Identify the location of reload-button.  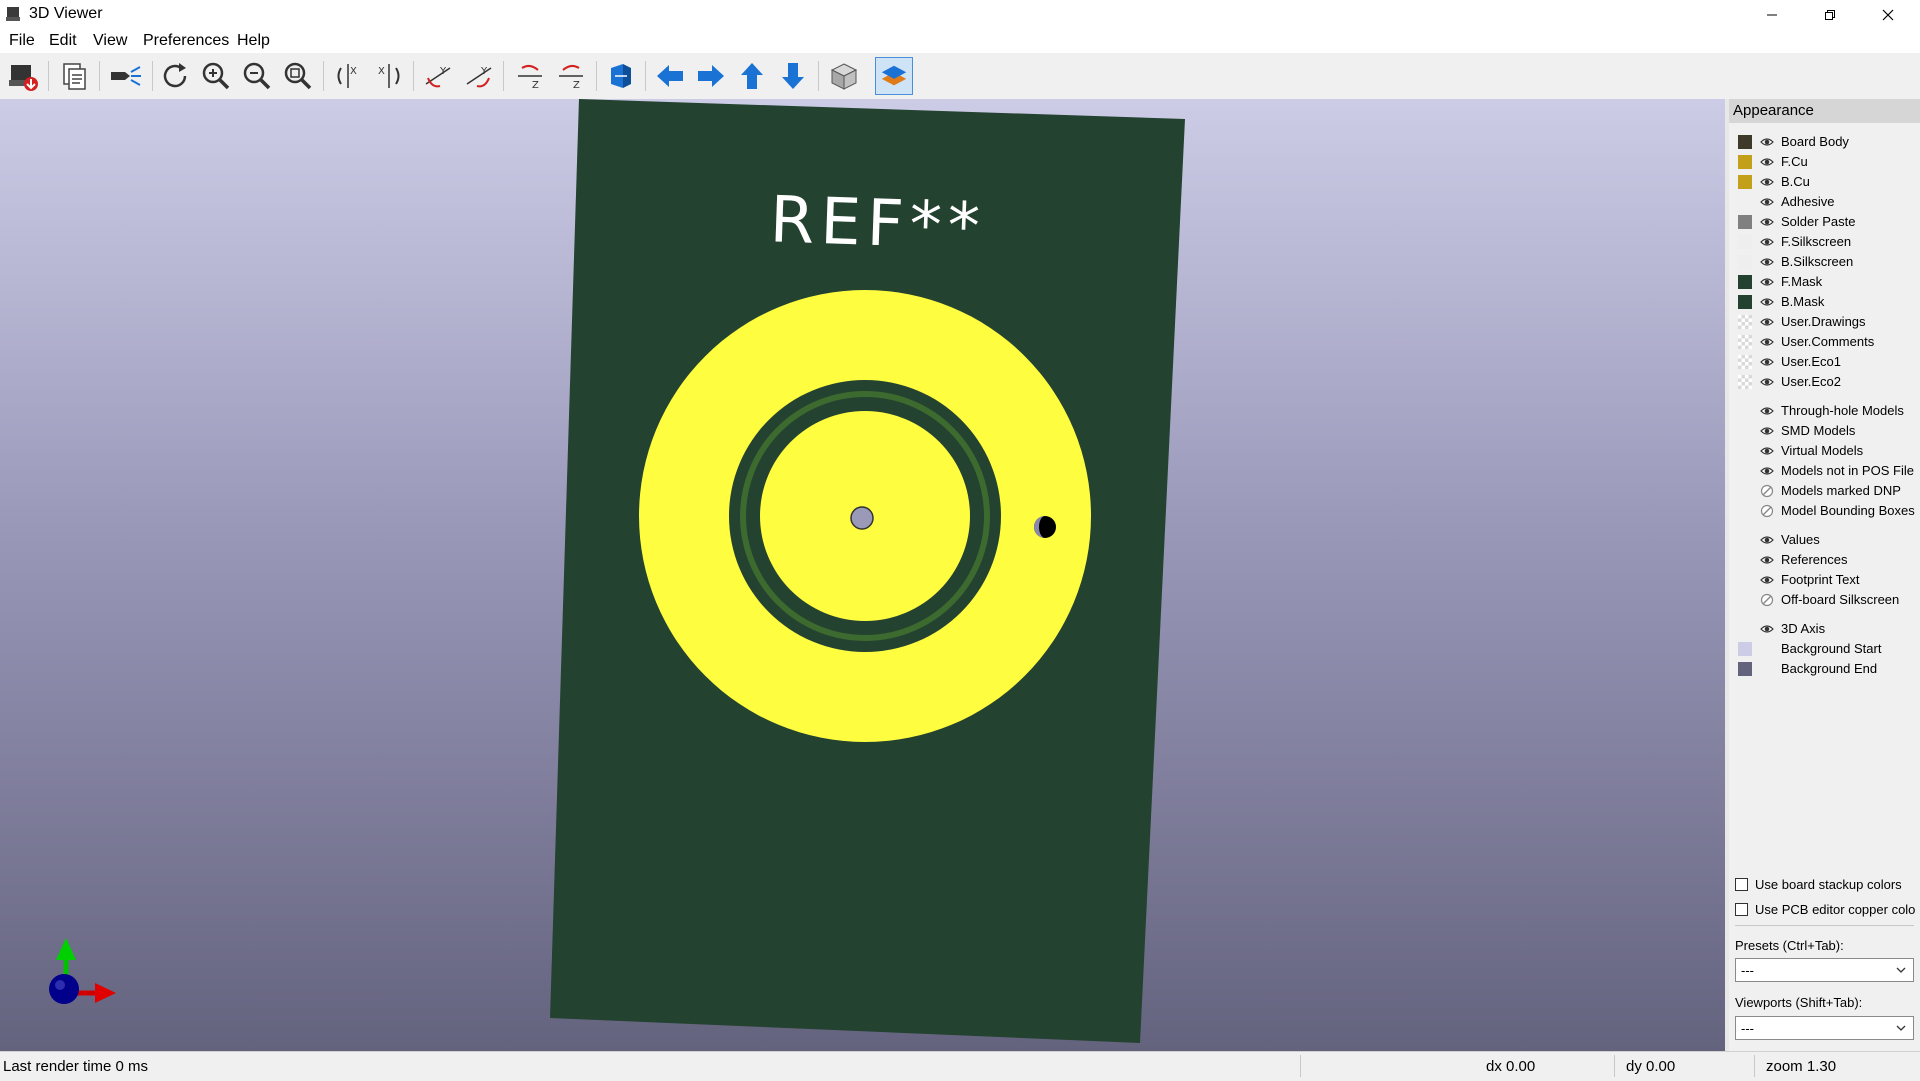
(175, 76).